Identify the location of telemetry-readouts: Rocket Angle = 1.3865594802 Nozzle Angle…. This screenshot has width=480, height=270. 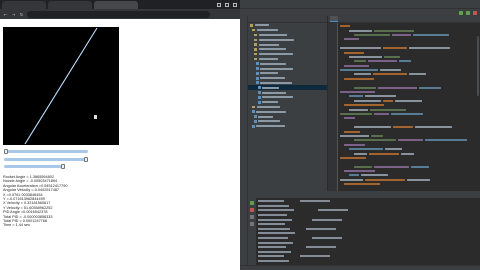
(63, 201).